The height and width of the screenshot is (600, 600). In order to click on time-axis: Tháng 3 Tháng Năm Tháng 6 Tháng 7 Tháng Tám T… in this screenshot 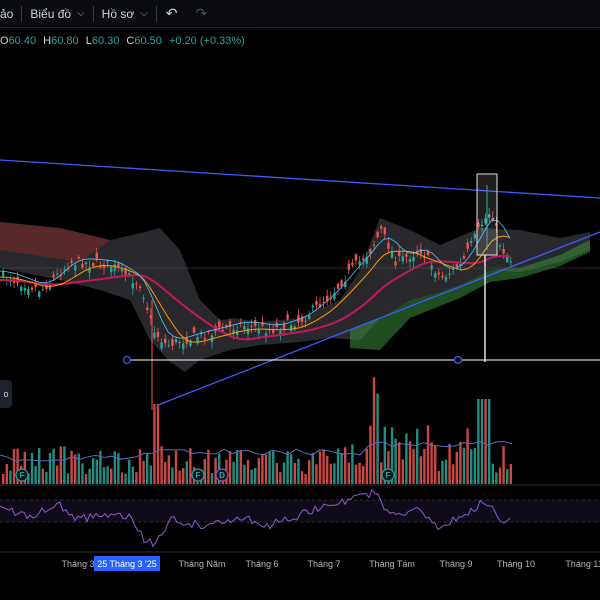, I will do `click(300, 576)`.